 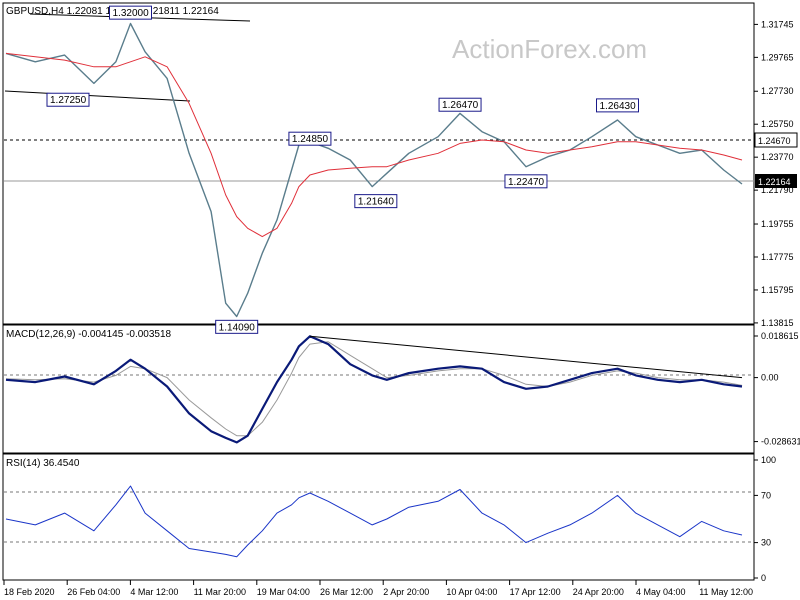 What do you see at coordinates (777, 290) in the screenshot?
I see `price-axis-tick-label: 1.15795` at bounding box center [777, 290].